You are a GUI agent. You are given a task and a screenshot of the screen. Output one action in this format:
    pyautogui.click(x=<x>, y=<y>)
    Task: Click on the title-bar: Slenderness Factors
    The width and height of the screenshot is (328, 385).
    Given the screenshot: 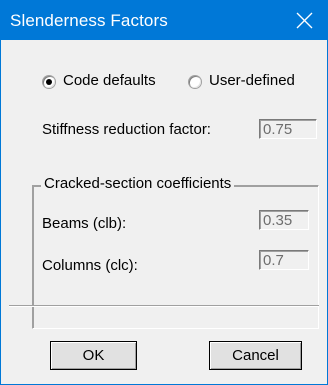 What is the action you would take?
    pyautogui.click(x=164, y=20)
    